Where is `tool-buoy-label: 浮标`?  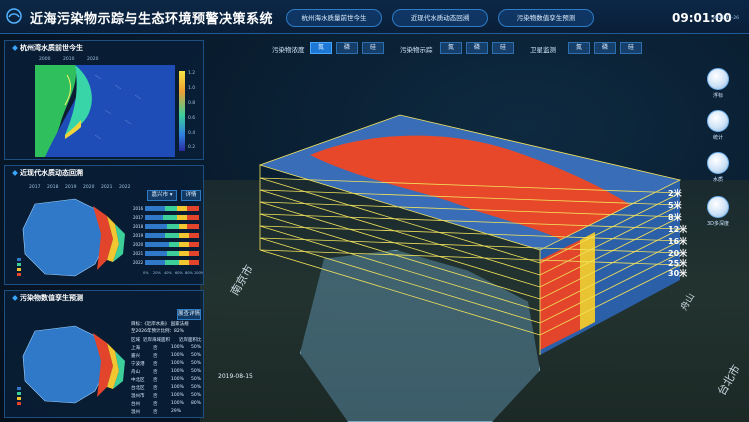
tool-buoy-label: 浮标 is located at coordinates (717, 96).